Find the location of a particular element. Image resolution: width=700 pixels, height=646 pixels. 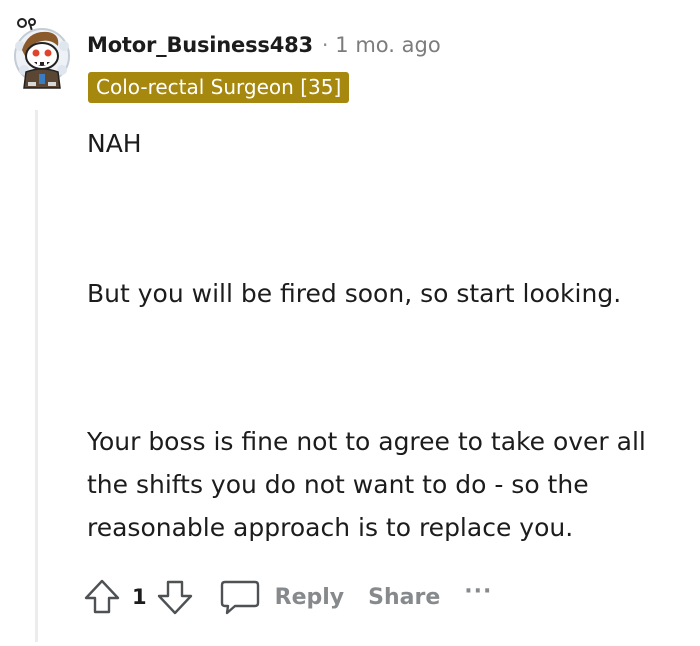

vote-score: 1 is located at coordinates (139, 597).